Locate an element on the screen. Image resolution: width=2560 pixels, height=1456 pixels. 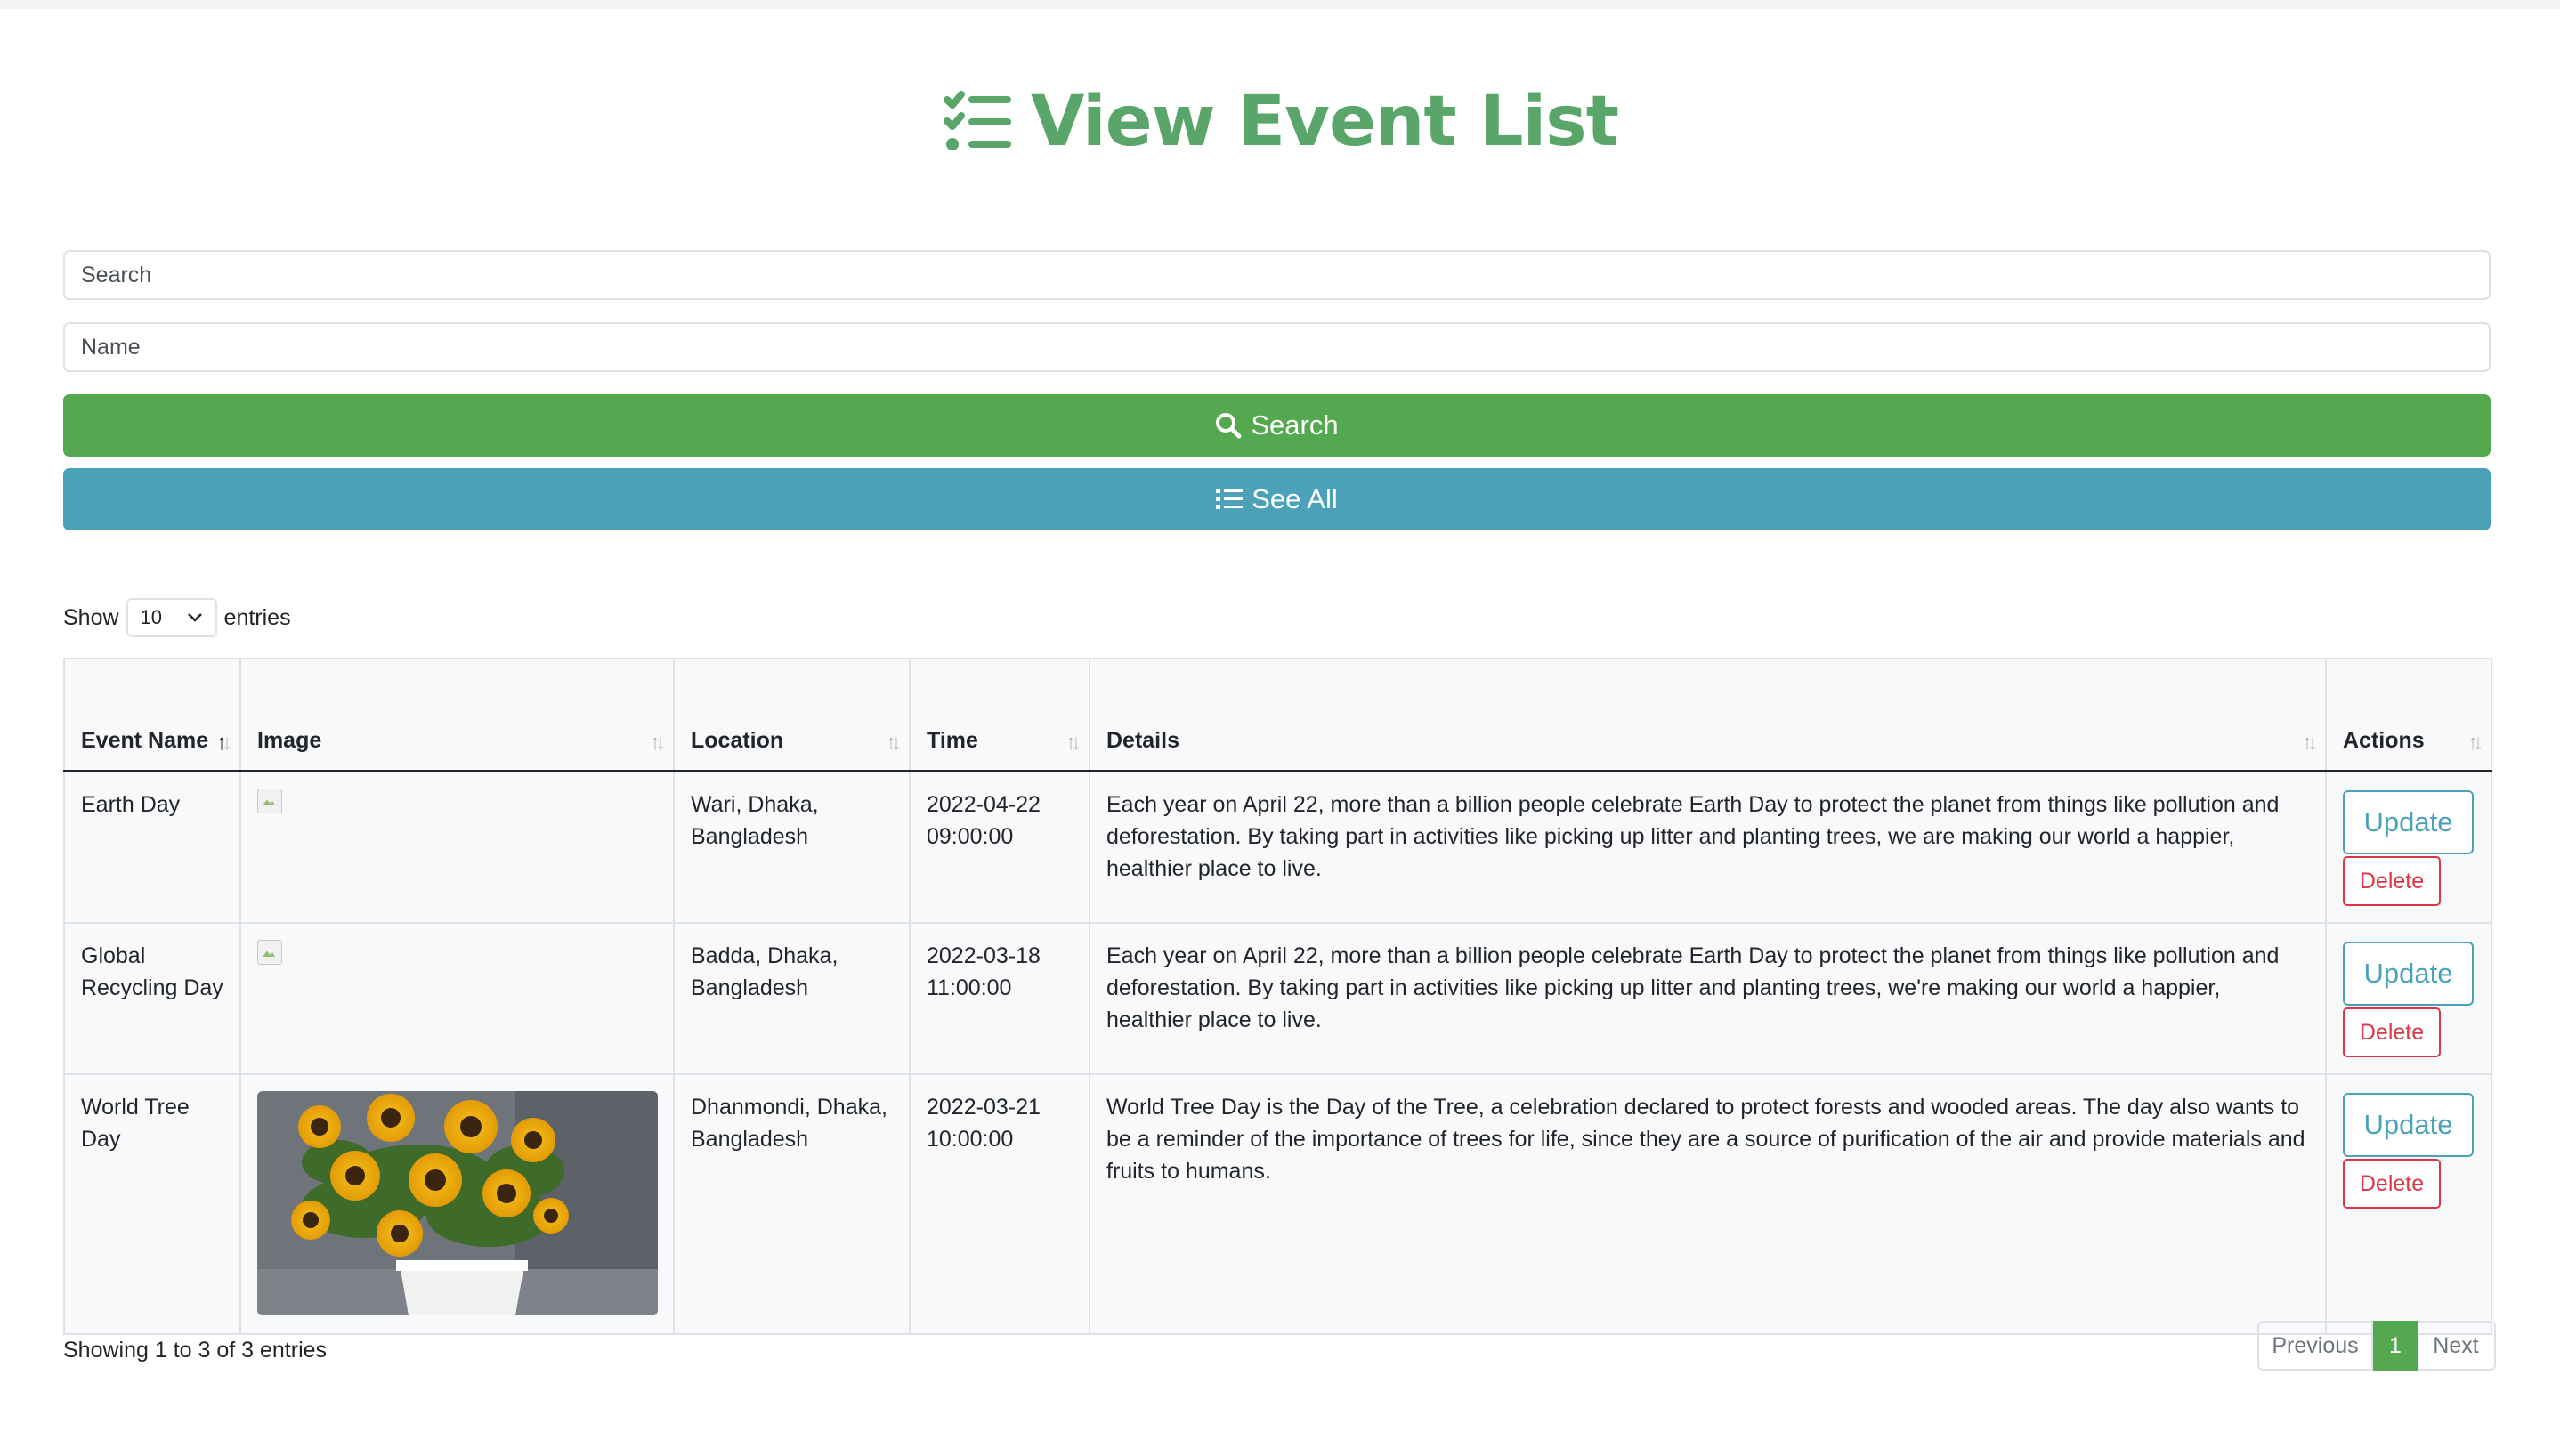
header-label: Actions is located at coordinates (2384, 740).